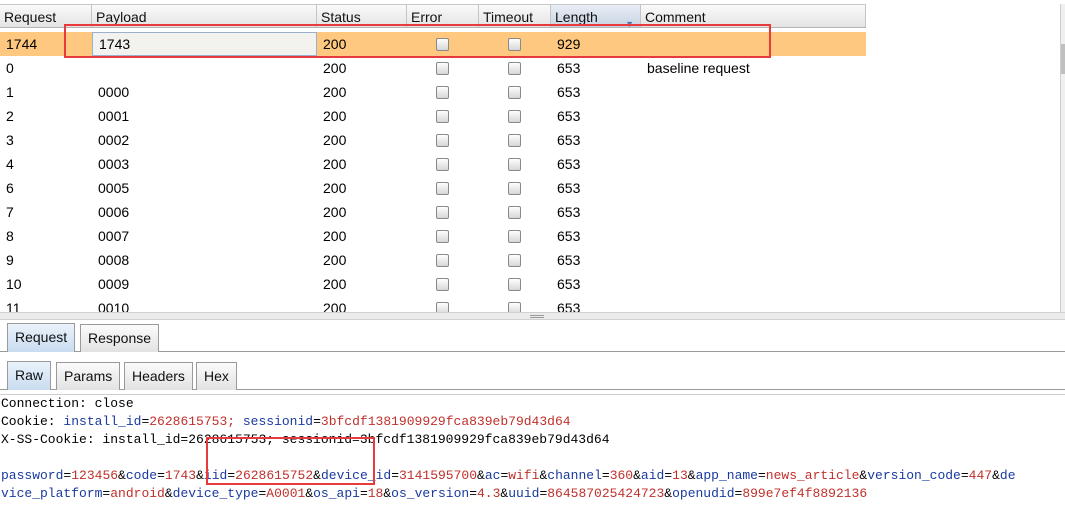 The image size is (1065, 516). I want to click on column-header-payload: Payload, so click(204, 16).